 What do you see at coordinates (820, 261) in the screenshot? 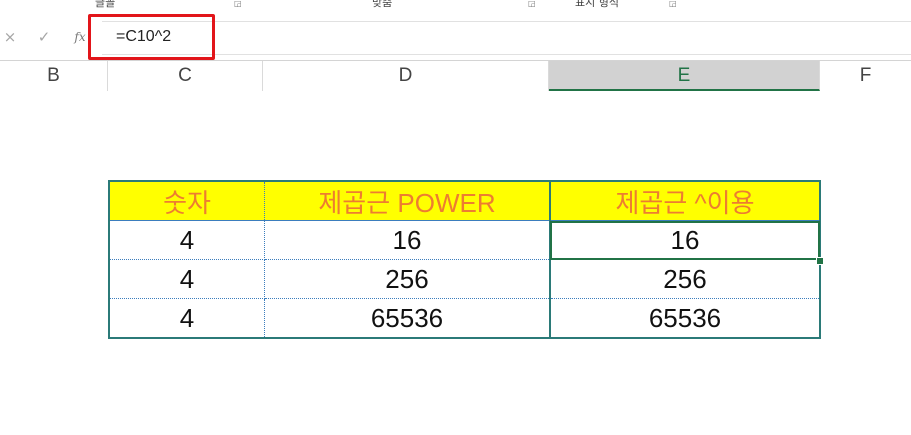
I see `fill-handle` at bounding box center [820, 261].